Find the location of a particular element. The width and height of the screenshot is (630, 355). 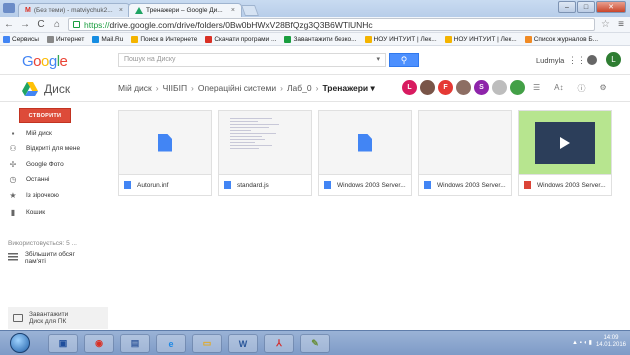

start-button is located at coordinates (20, 343).